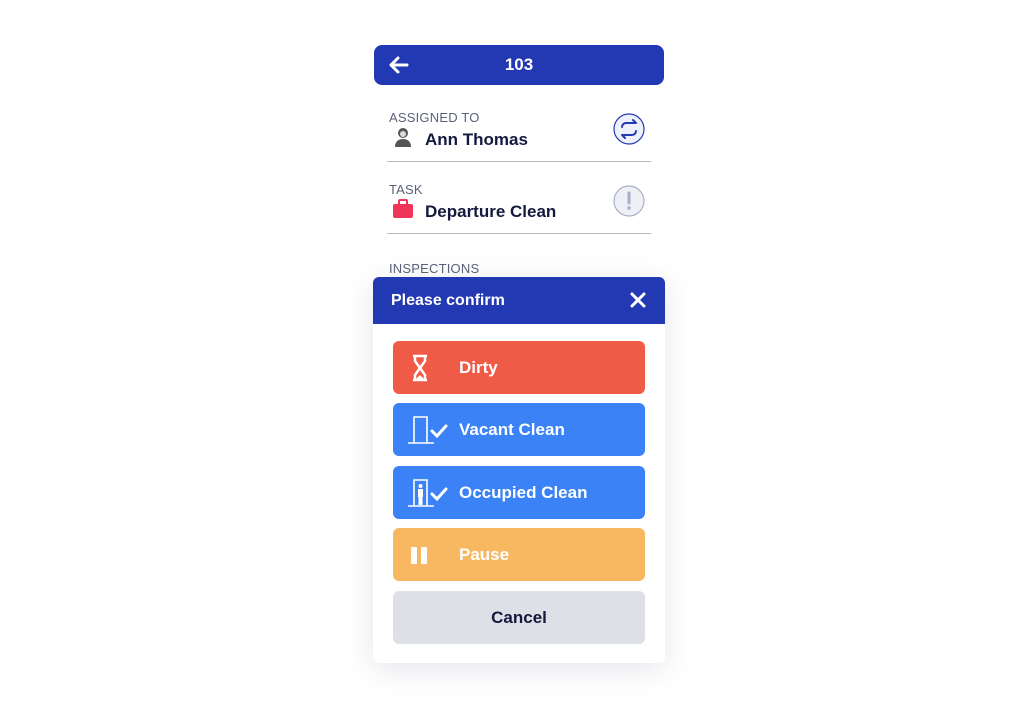  What do you see at coordinates (629, 201) in the screenshot?
I see `exclamation-icon` at bounding box center [629, 201].